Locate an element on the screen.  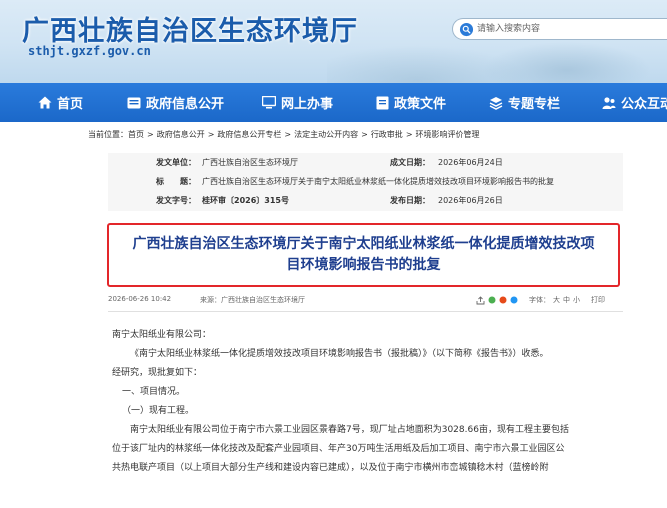
meta-row-issuer: 发文单位： 广西壮族自治区生态环境厅 成文日期： 2026年06月24日 is located at coordinates (365, 163).